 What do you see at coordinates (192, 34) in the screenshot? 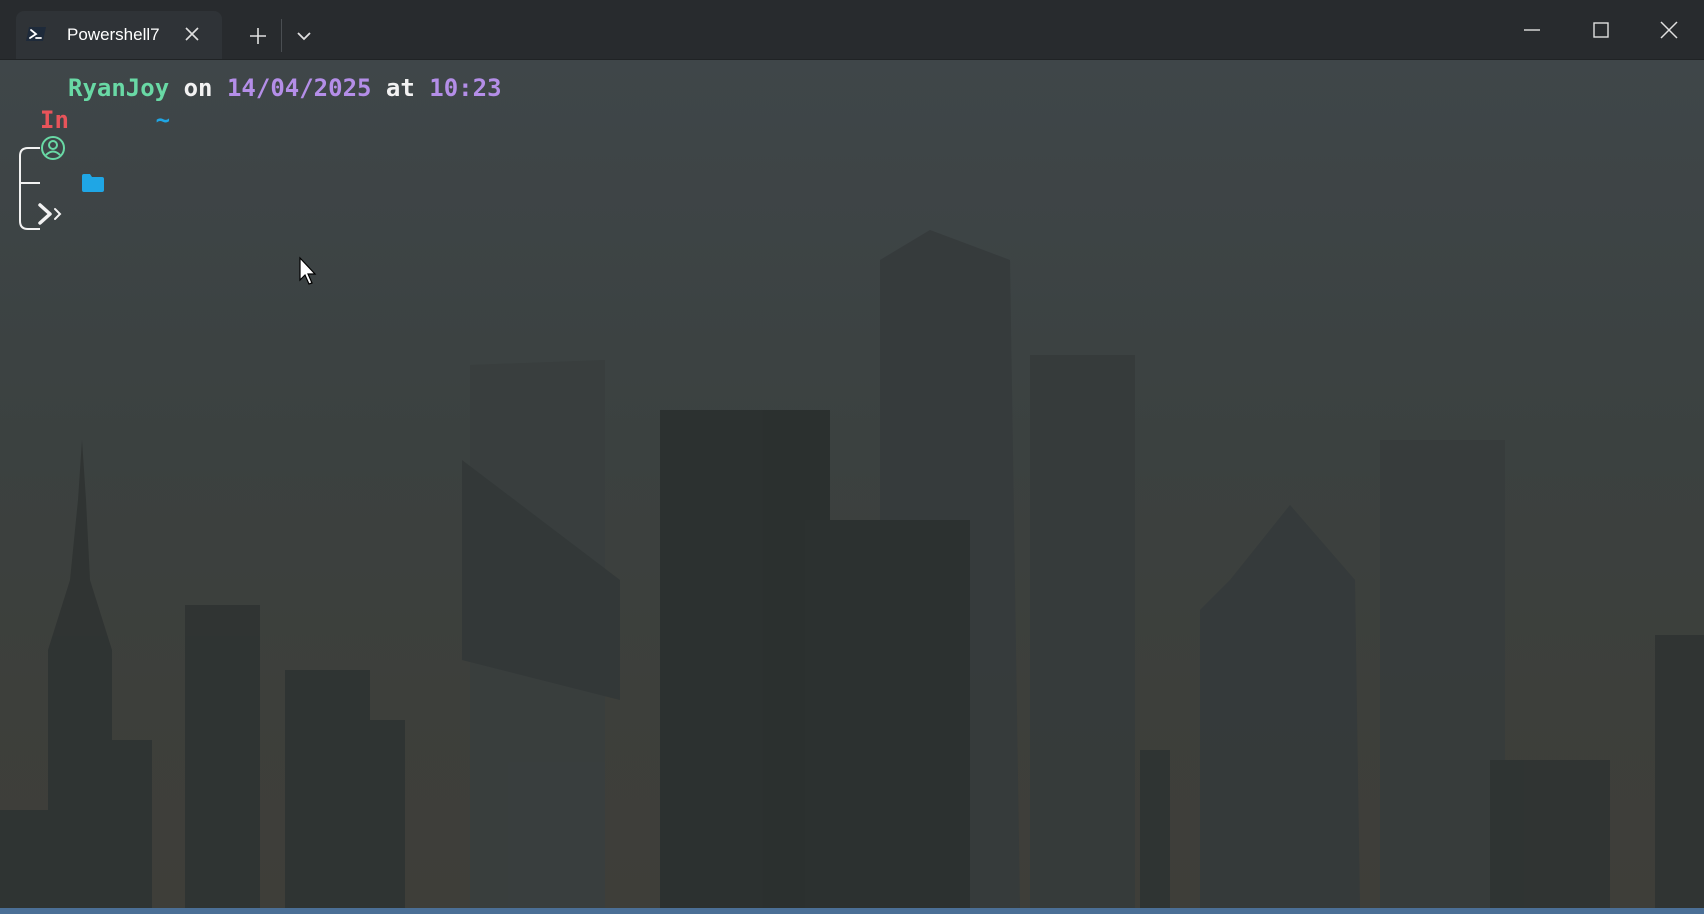
I see `tab-close-icon` at bounding box center [192, 34].